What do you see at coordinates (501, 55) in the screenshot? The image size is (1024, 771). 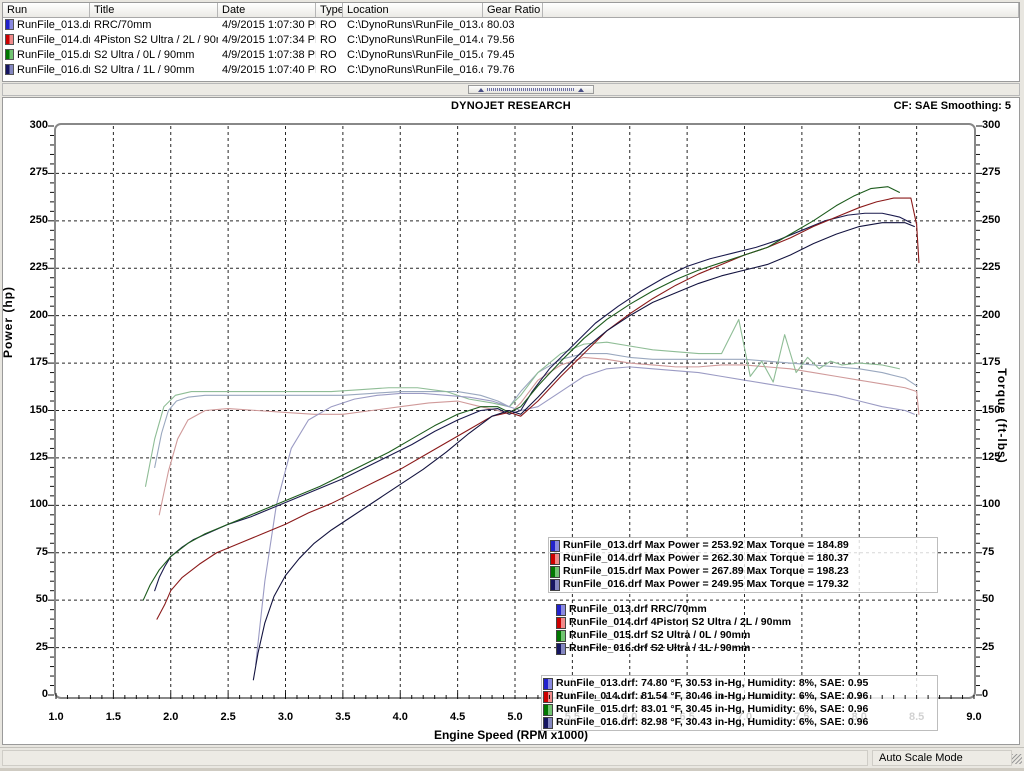 I see `cell-gear-ratio: 79.45` at bounding box center [501, 55].